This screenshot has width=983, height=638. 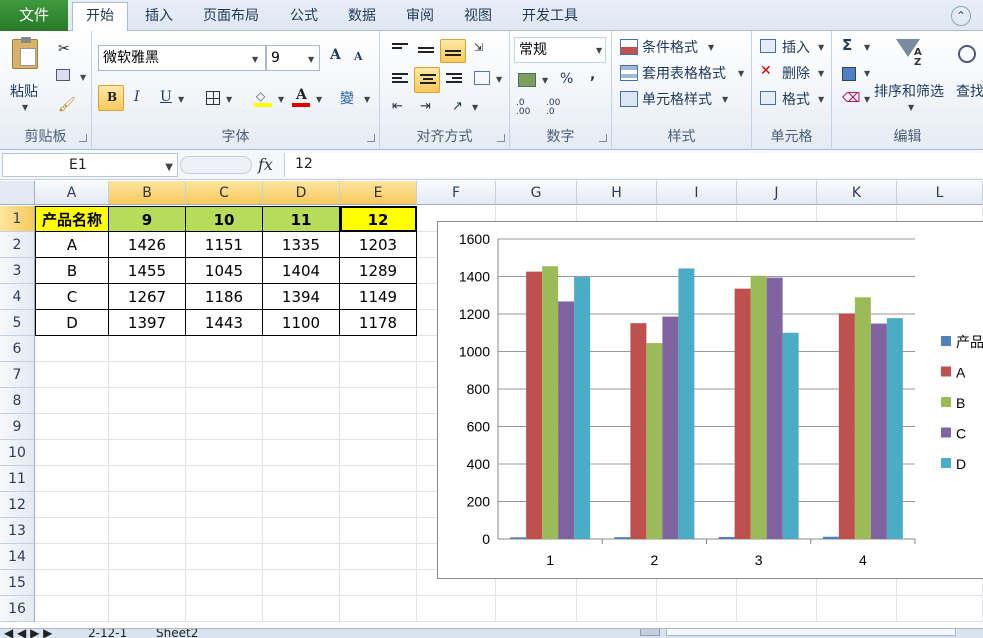 I want to click on delete-cells-button: 删除, so click(x=796, y=73).